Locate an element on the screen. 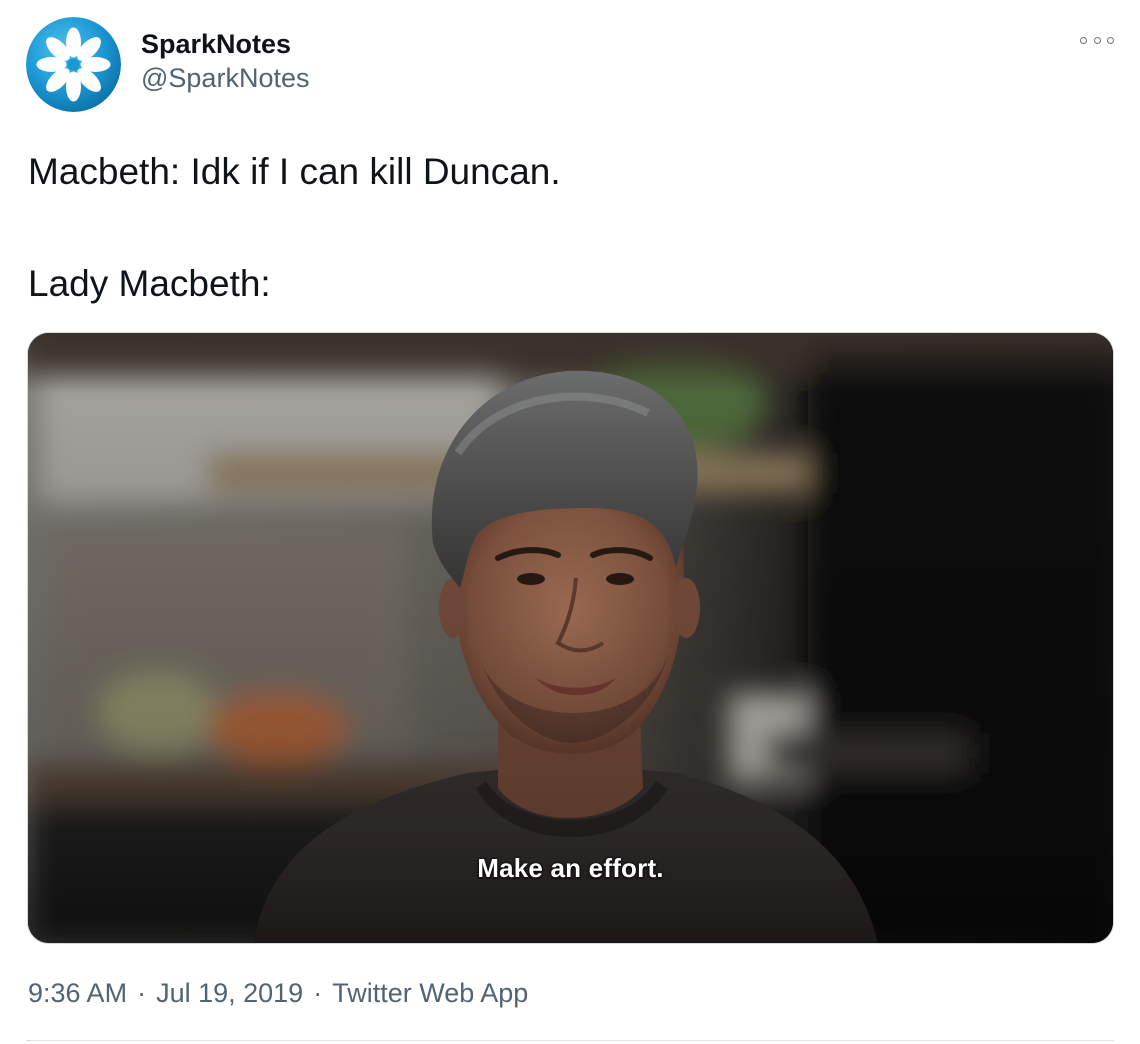 The height and width of the screenshot is (1044, 1140). tweet-date: Jul 19, 2019 is located at coordinates (229, 993).